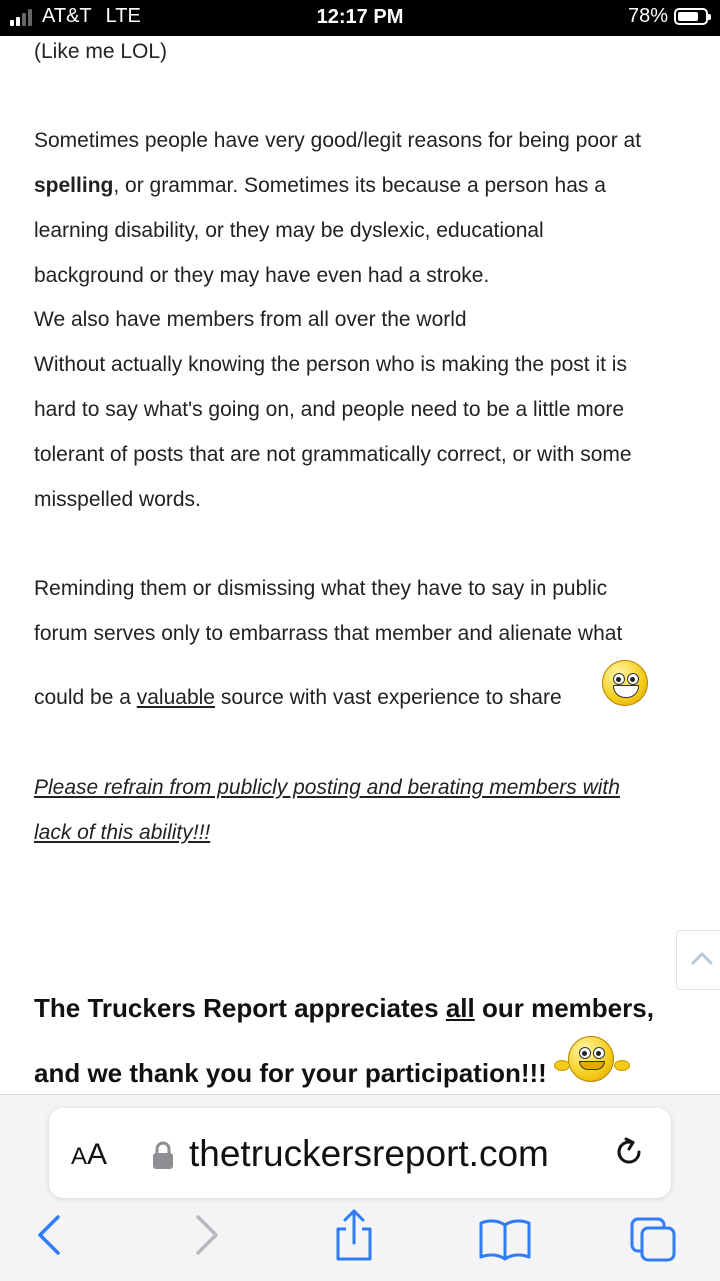 The height and width of the screenshot is (1281, 720). Describe the element at coordinates (122, 832) in the screenshot. I see `post-text-line: lack of this ability!!!` at that location.